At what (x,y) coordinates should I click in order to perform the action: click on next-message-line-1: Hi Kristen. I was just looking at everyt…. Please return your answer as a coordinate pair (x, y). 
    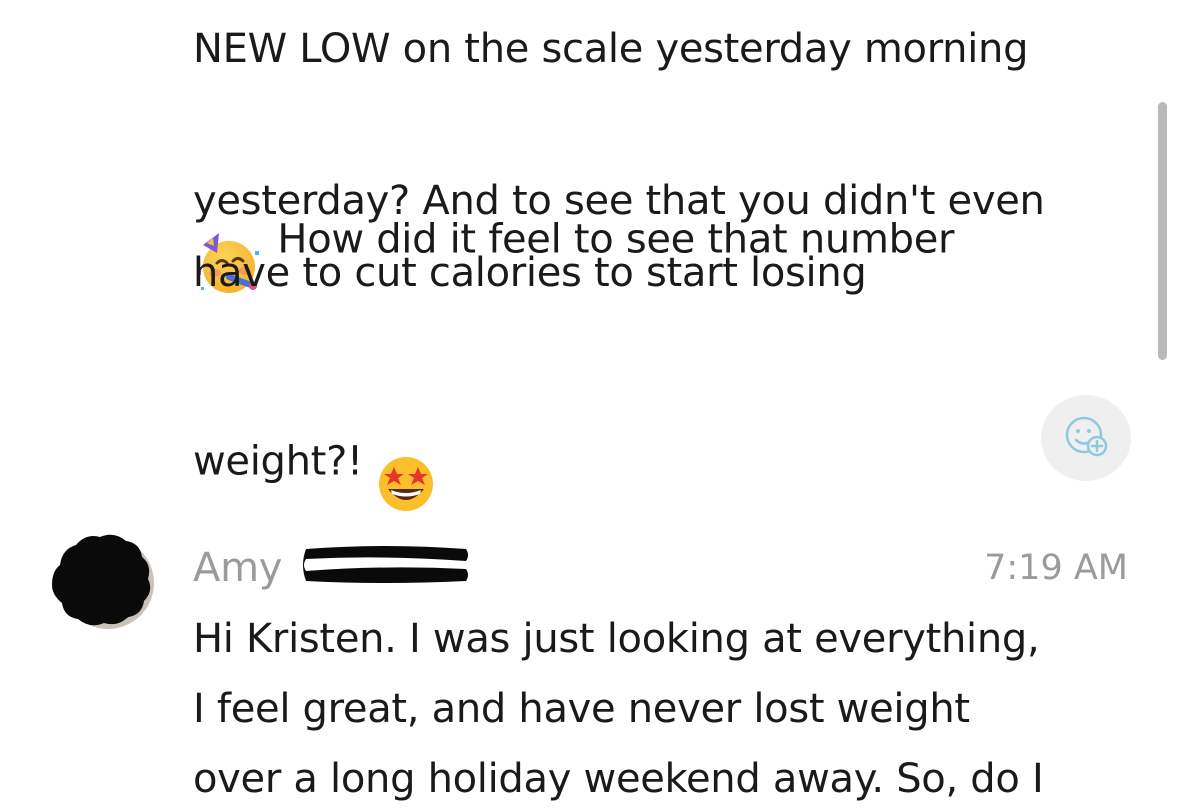
    Looking at the image, I should click on (616, 639).